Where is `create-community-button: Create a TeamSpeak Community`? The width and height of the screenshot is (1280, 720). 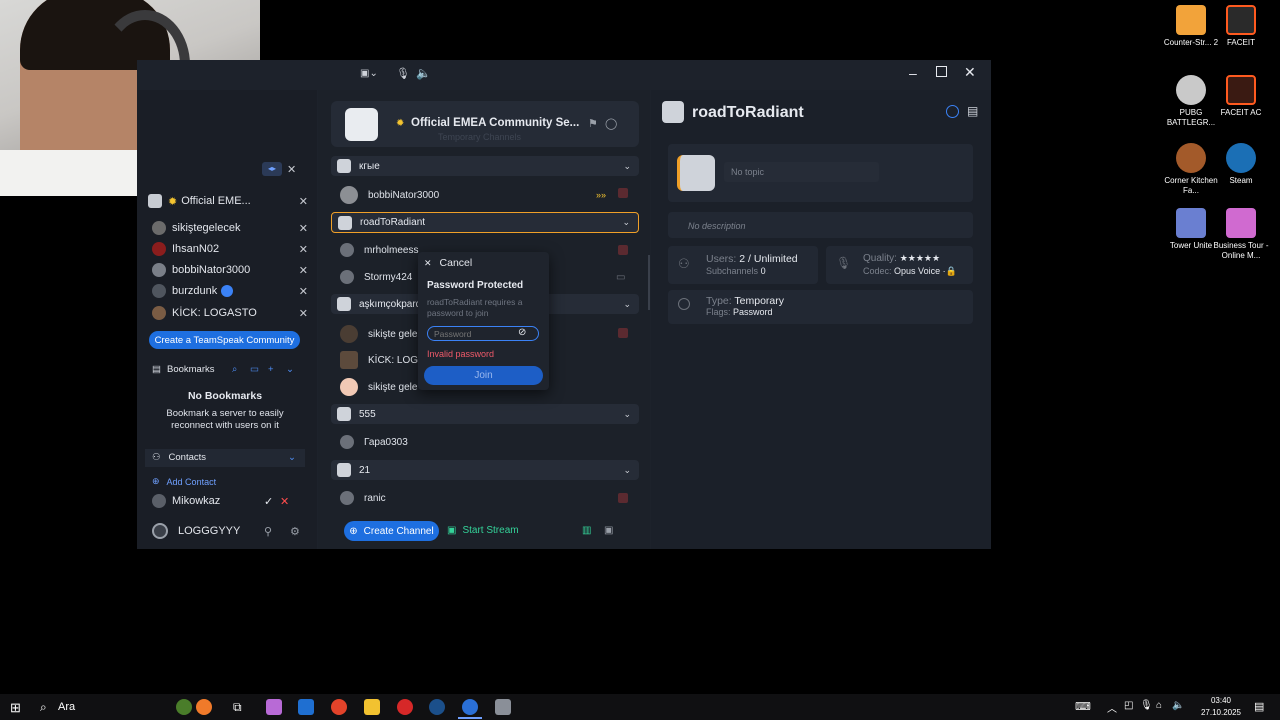 create-community-button: Create a TeamSpeak Community is located at coordinates (224, 340).